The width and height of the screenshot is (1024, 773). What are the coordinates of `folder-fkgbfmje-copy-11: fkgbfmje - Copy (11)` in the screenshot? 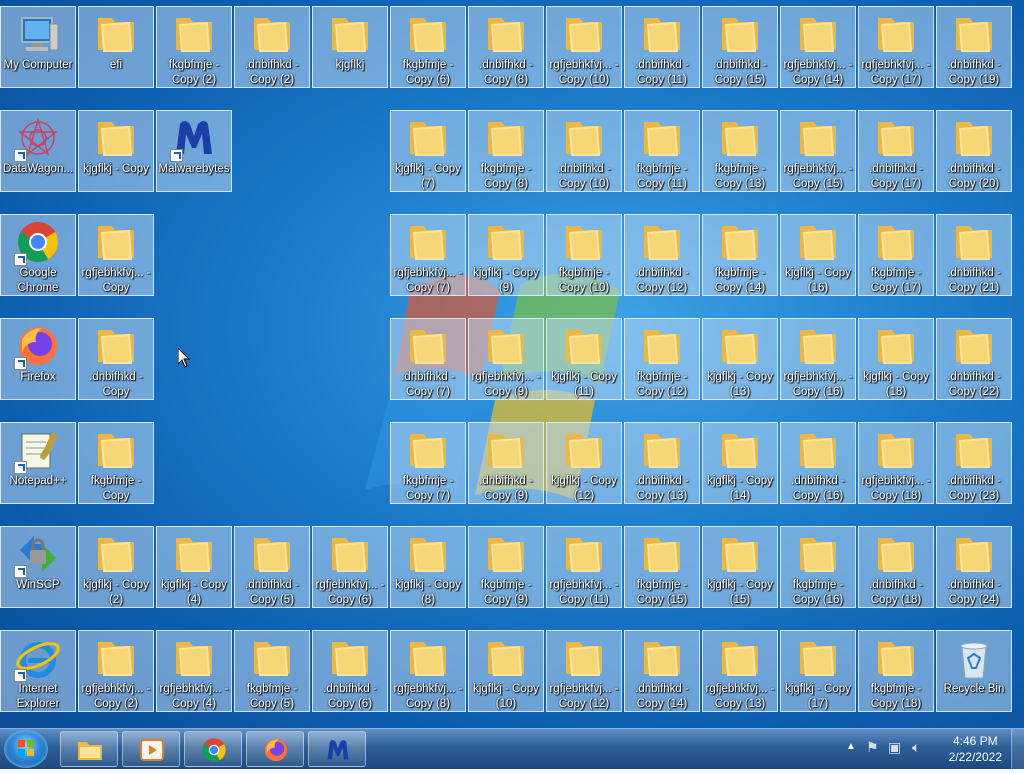 It's located at (662, 151).